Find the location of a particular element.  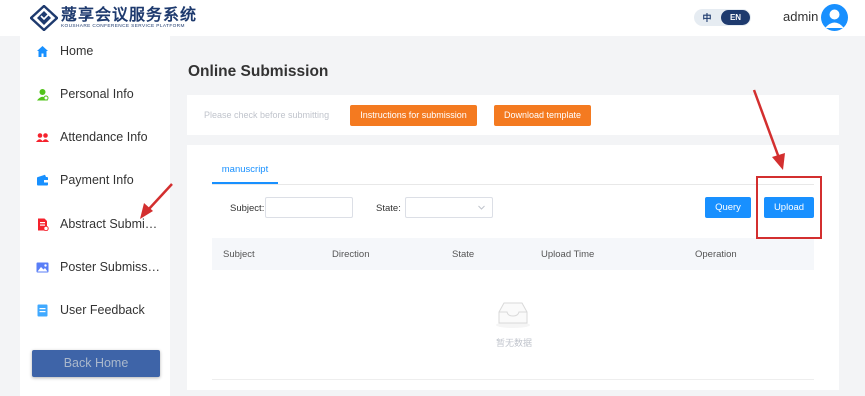

logo-icon is located at coordinates (44, 18).